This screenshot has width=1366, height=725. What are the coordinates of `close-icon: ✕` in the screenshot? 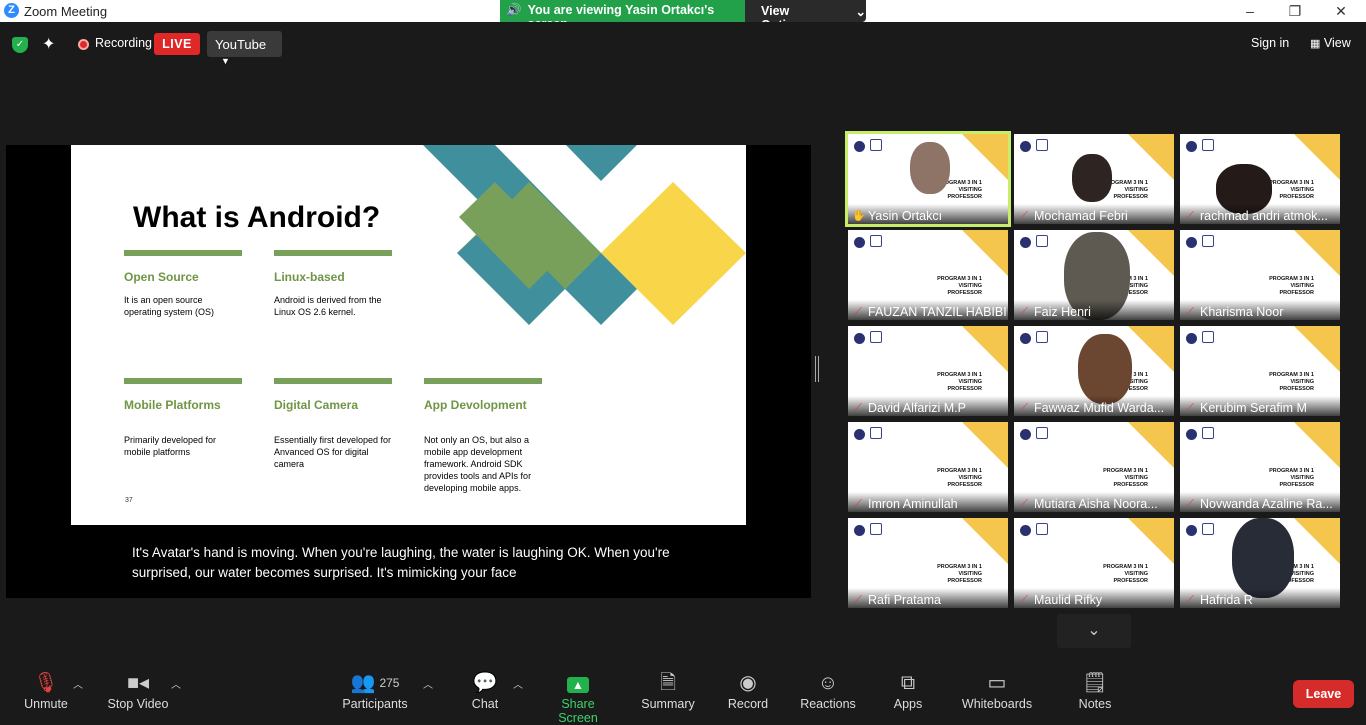 It's located at (1341, 11).